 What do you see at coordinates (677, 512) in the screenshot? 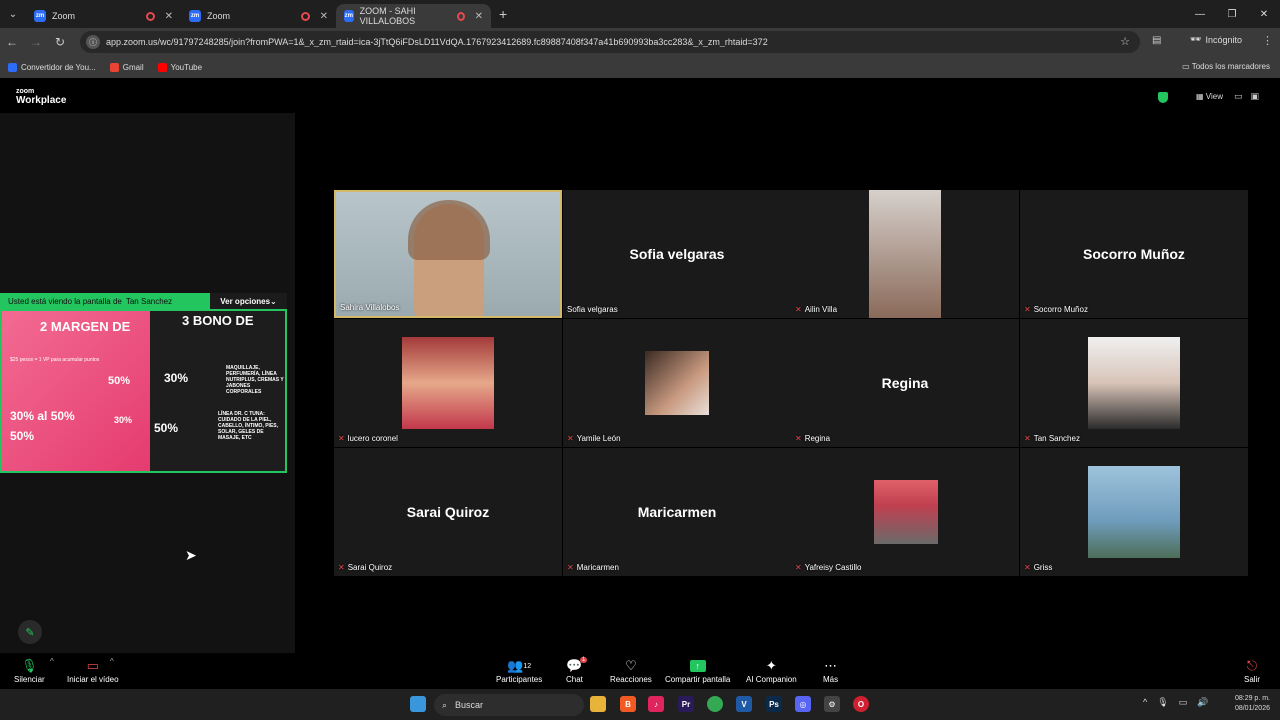
I see `video-tile: Maricarmen ✕ Maricarmen` at bounding box center [677, 512].